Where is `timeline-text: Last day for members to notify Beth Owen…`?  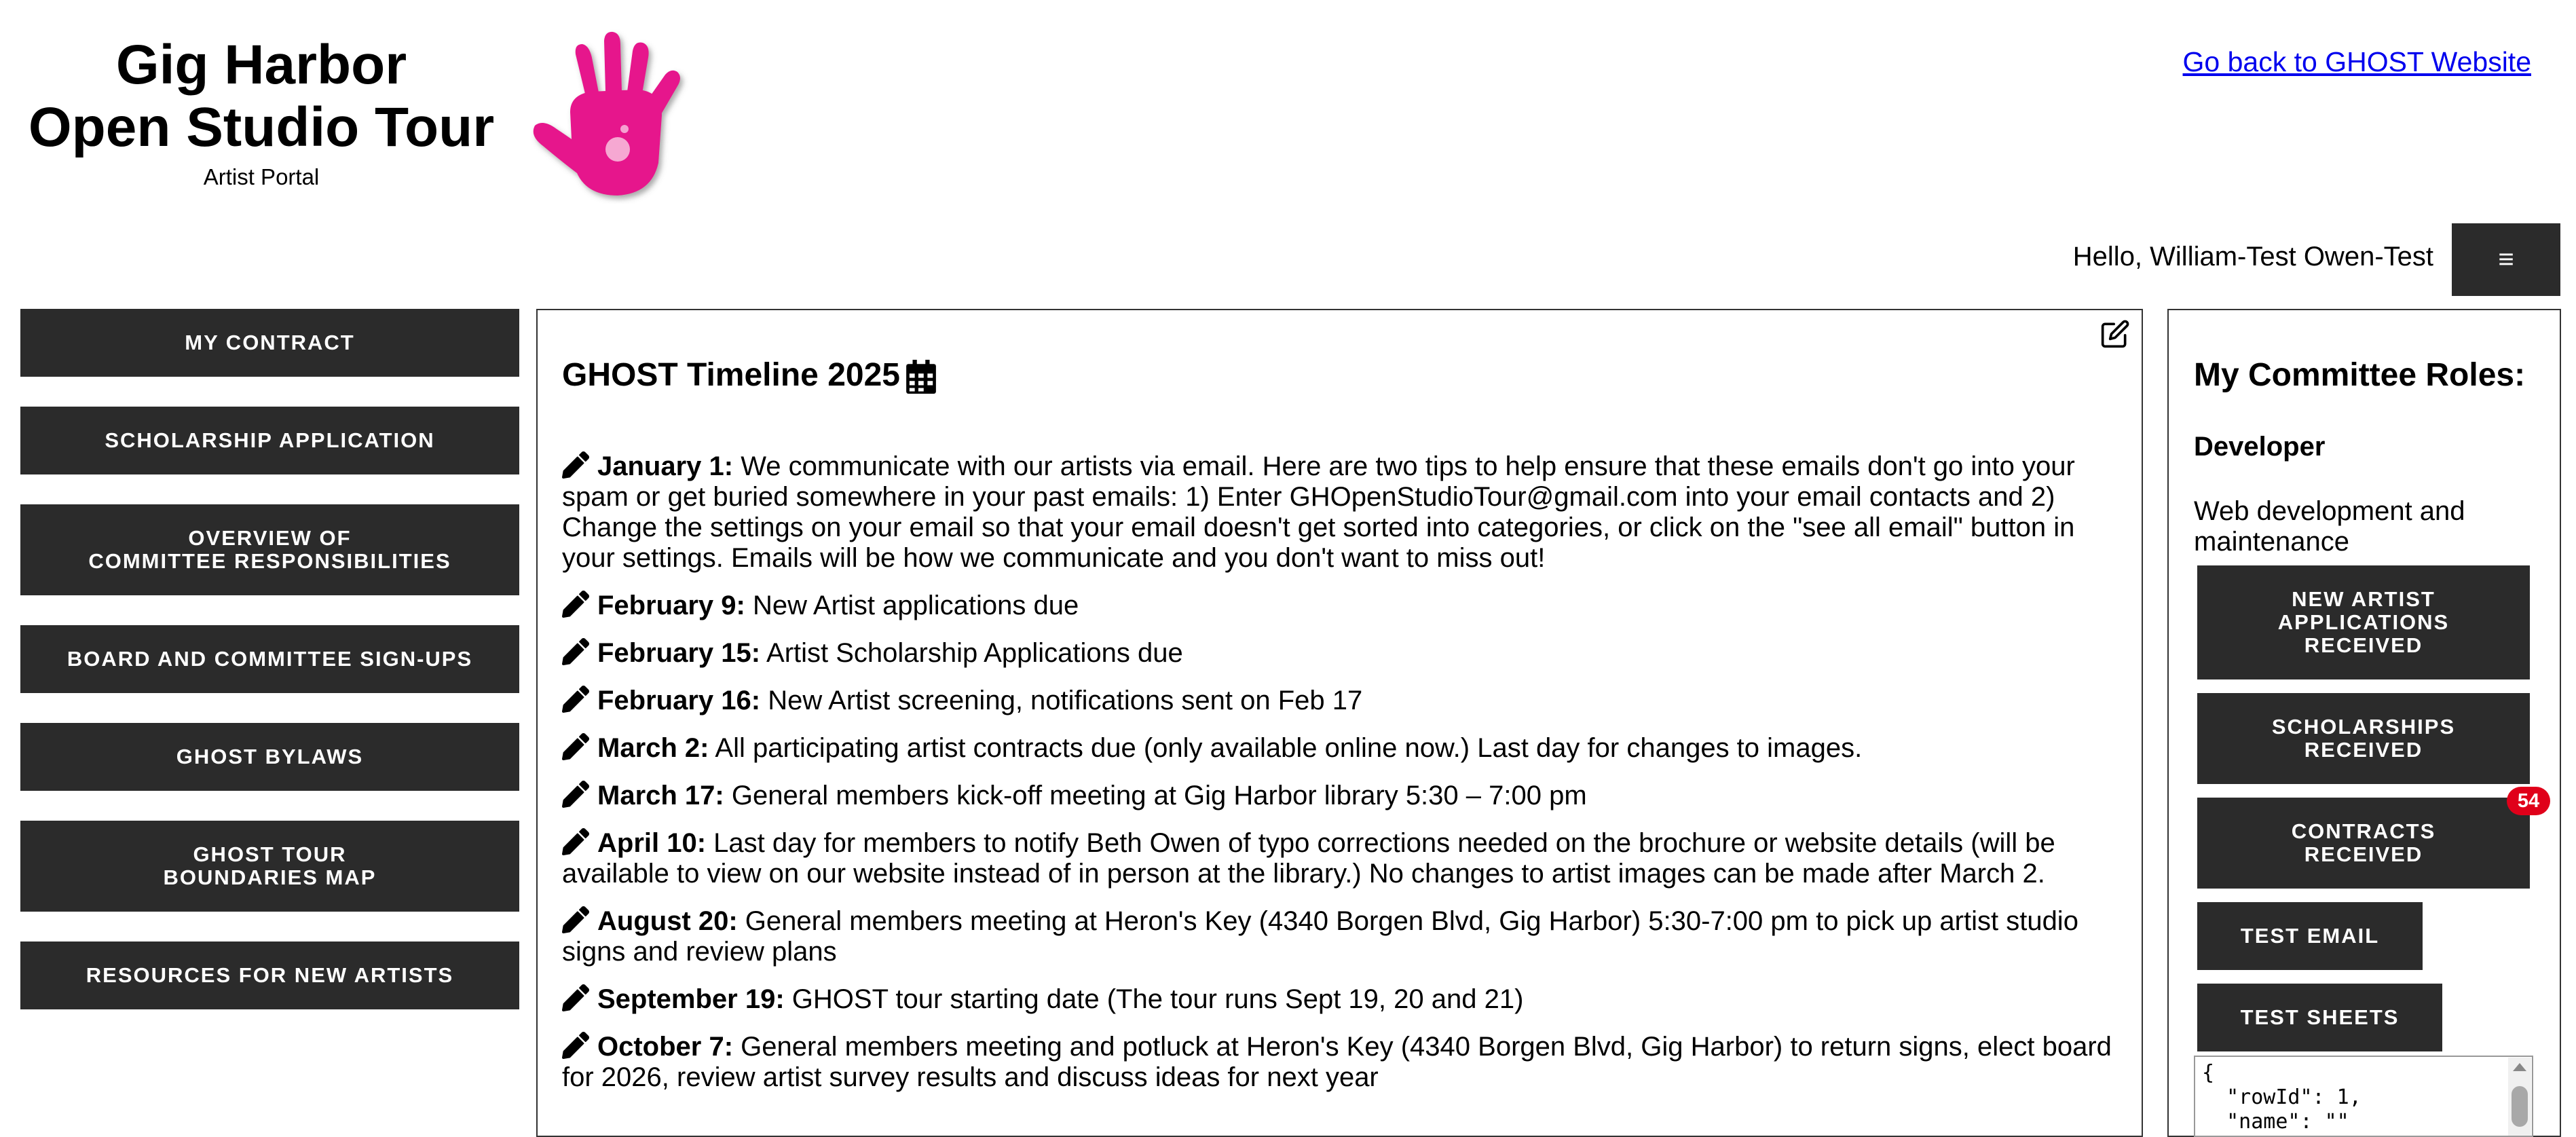 timeline-text: Last day for members to notify Beth Owen… is located at coordinates (1308, 858).